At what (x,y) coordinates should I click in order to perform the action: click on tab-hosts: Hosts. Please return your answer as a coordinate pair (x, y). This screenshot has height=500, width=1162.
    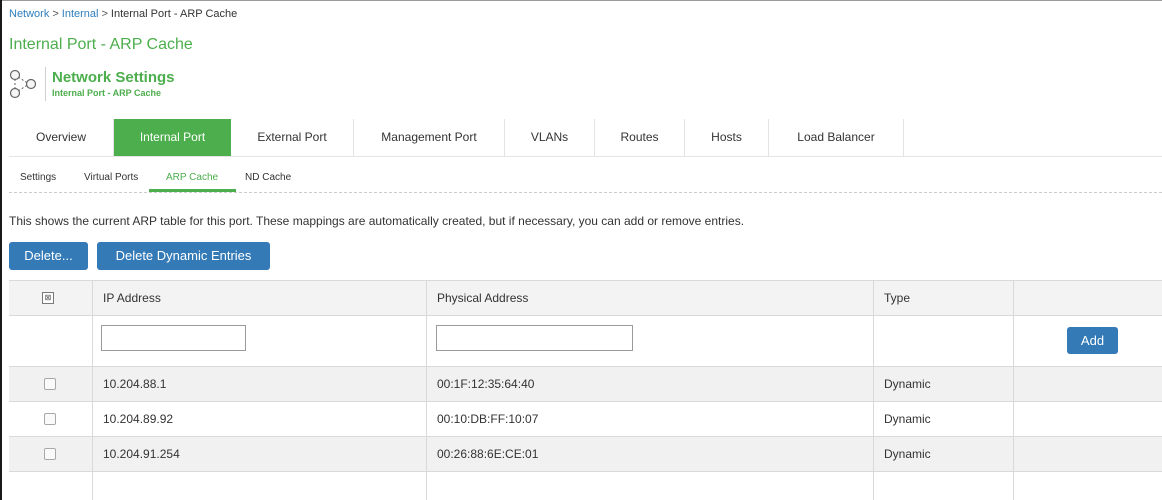
    Looking at the image, I should click on (727, 137).